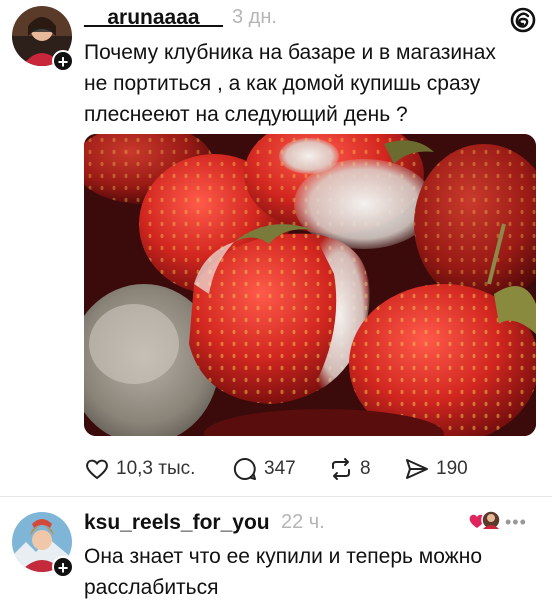  I want to click on reply-timestamp: 22 ч., so click(303, 522).